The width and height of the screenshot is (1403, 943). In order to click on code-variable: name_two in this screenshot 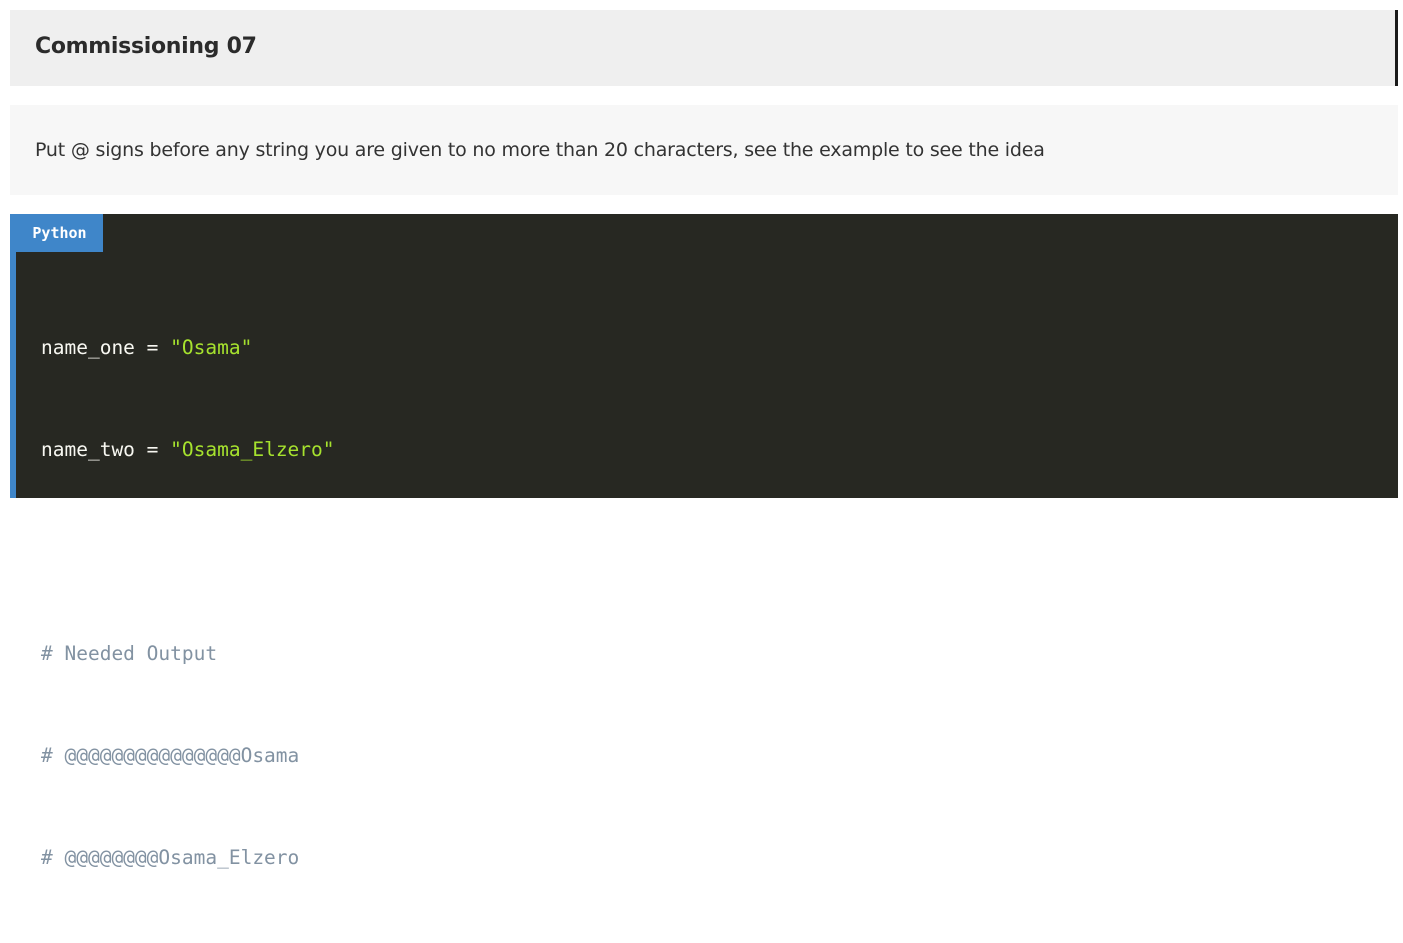, I will do `click(88, 449)`.